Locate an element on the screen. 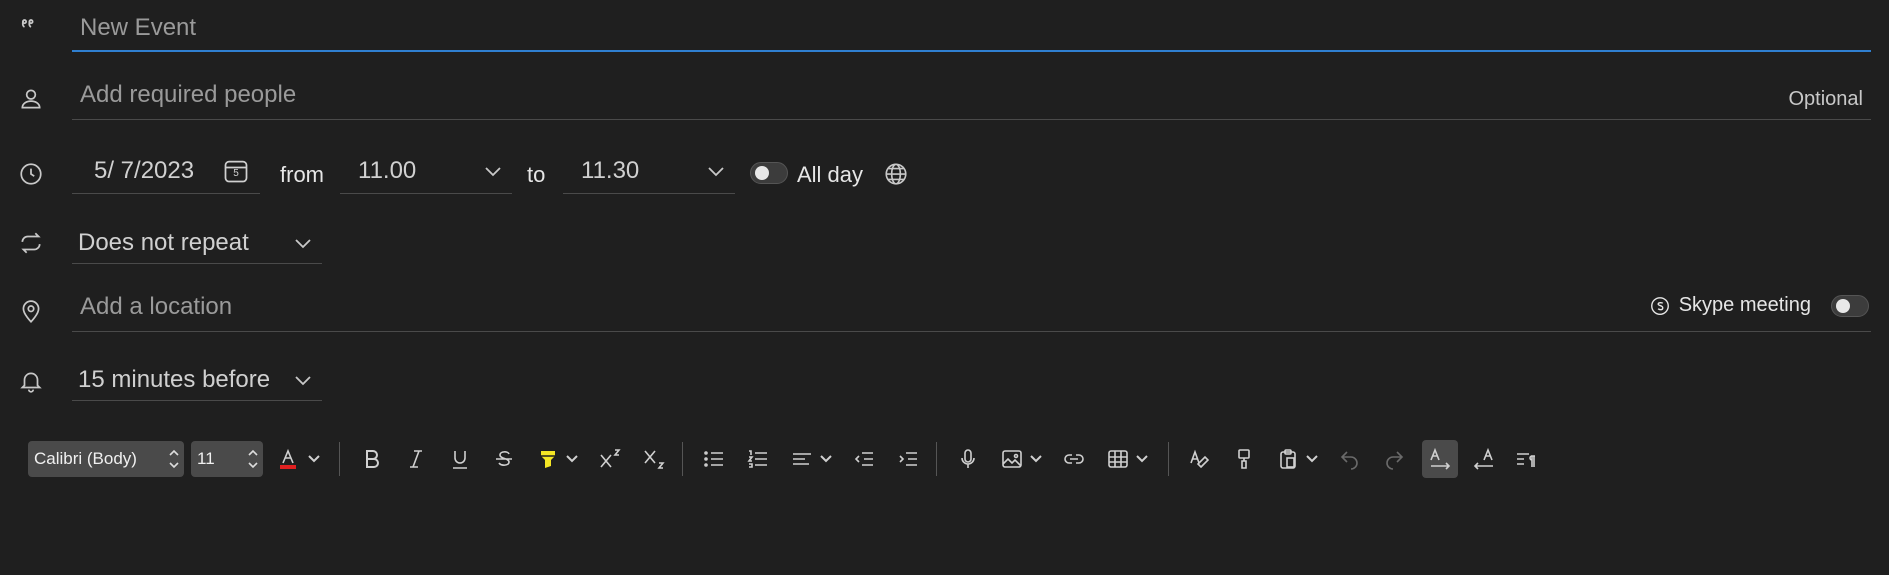  reminder-dropdown: 15 minutes before is located at coordinates (197, 380).